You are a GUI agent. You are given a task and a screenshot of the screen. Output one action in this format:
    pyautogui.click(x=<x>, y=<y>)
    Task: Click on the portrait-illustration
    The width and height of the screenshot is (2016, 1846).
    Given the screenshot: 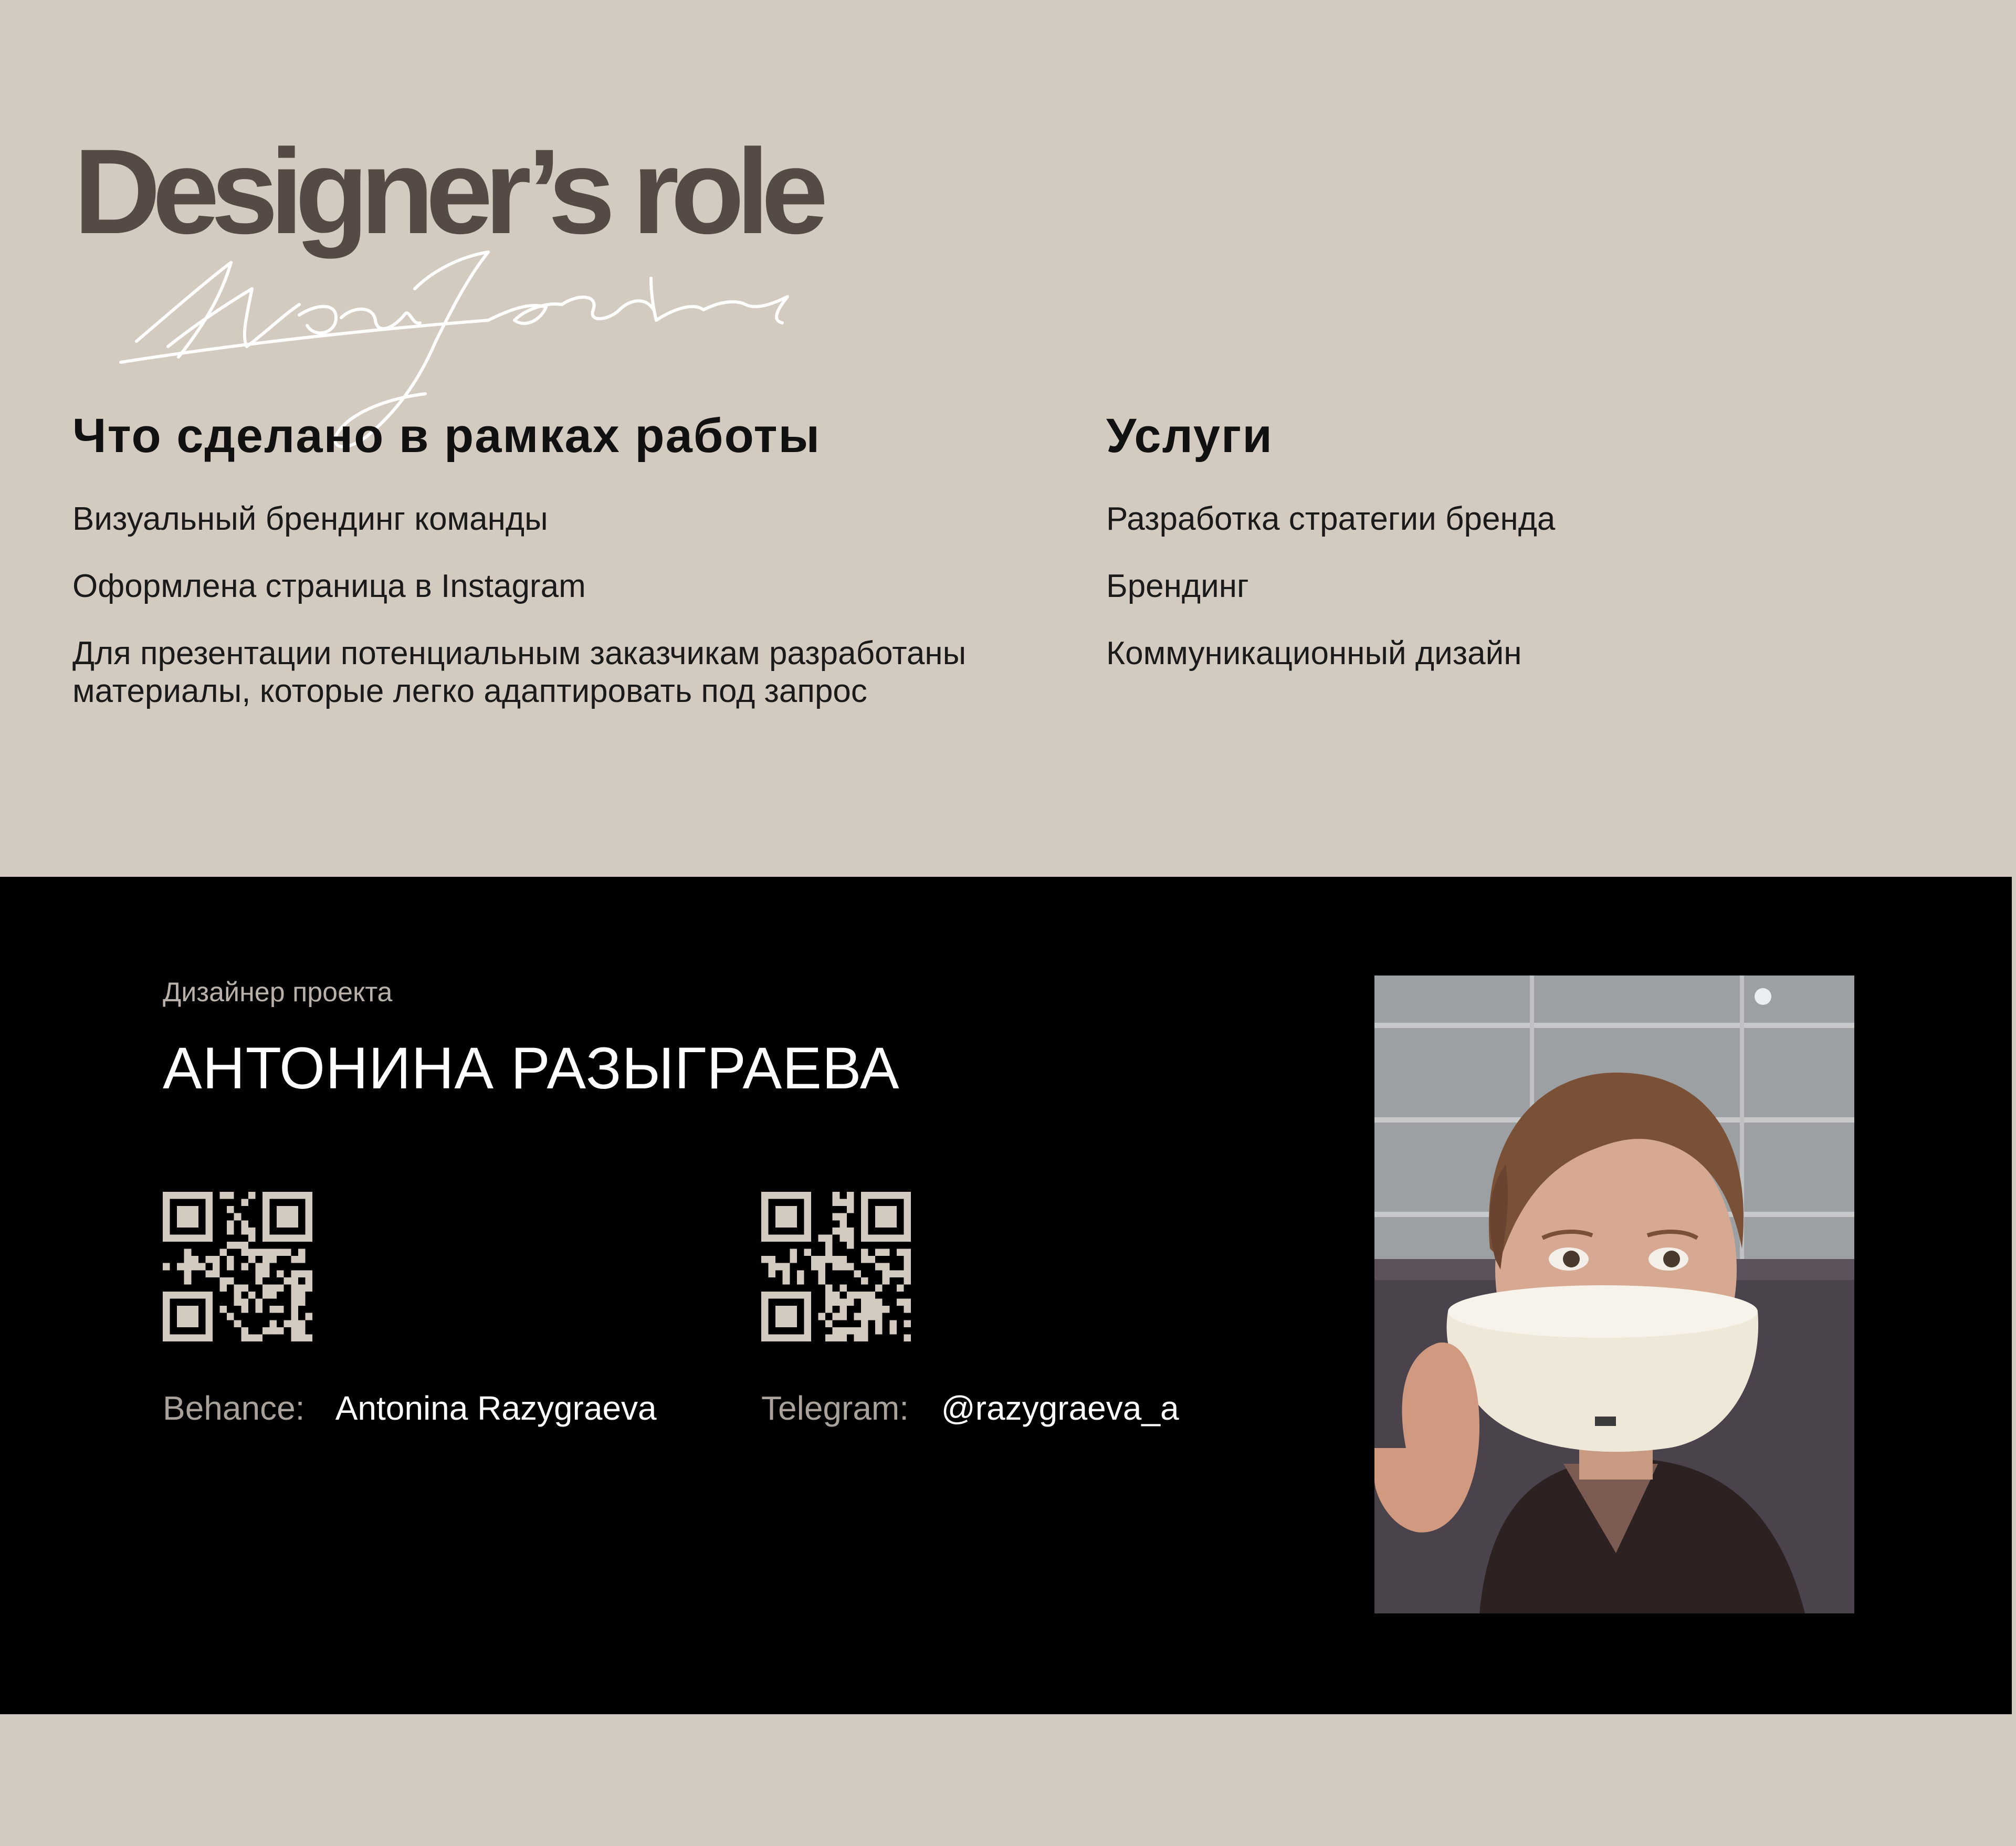 What is the action you would take?
    pyautogui.click(x=1614, y=1294)
    